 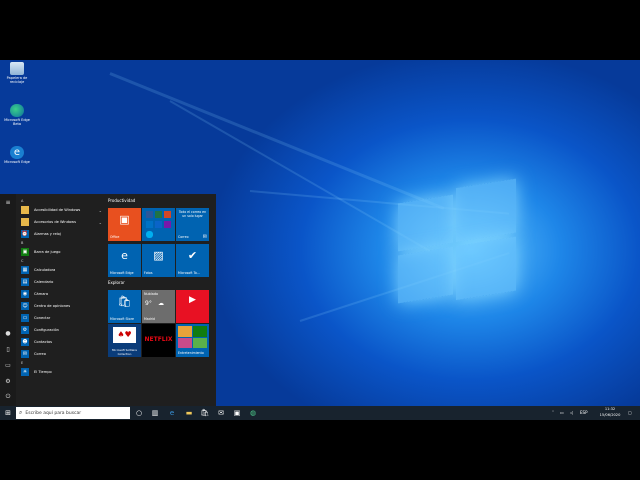 What do you see at coordinates (25, 318) in the screenshot?
I see `connect-icon: ▭` at bounding box center [25, 318].